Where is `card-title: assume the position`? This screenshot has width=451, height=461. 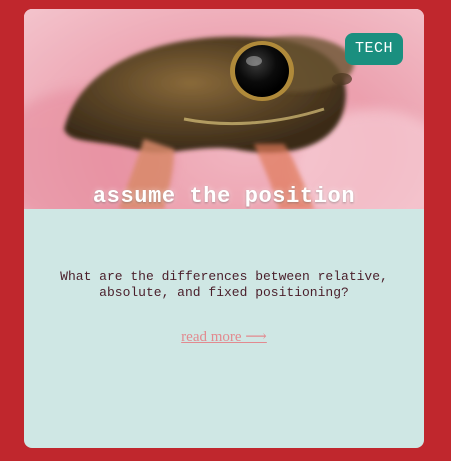 card-title: assume the position is located at coordinates (224, 196).